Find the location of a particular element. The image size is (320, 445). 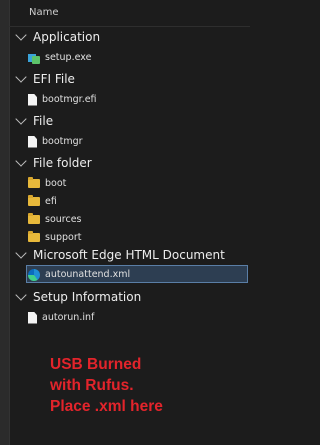

list-item-autorun-inf: autorun.inf is located at coordinates (61, 317).